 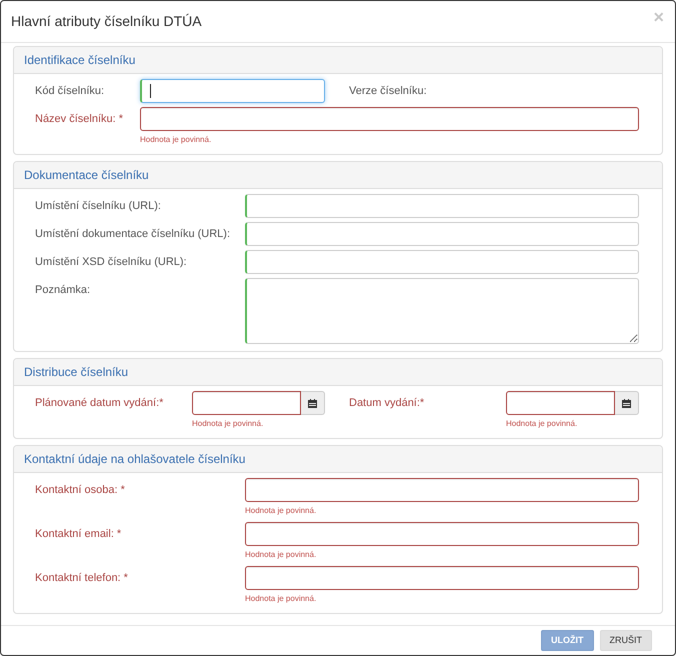 I want to click on section-title: Dokumentace číselníku, so click(x=86, y=175).